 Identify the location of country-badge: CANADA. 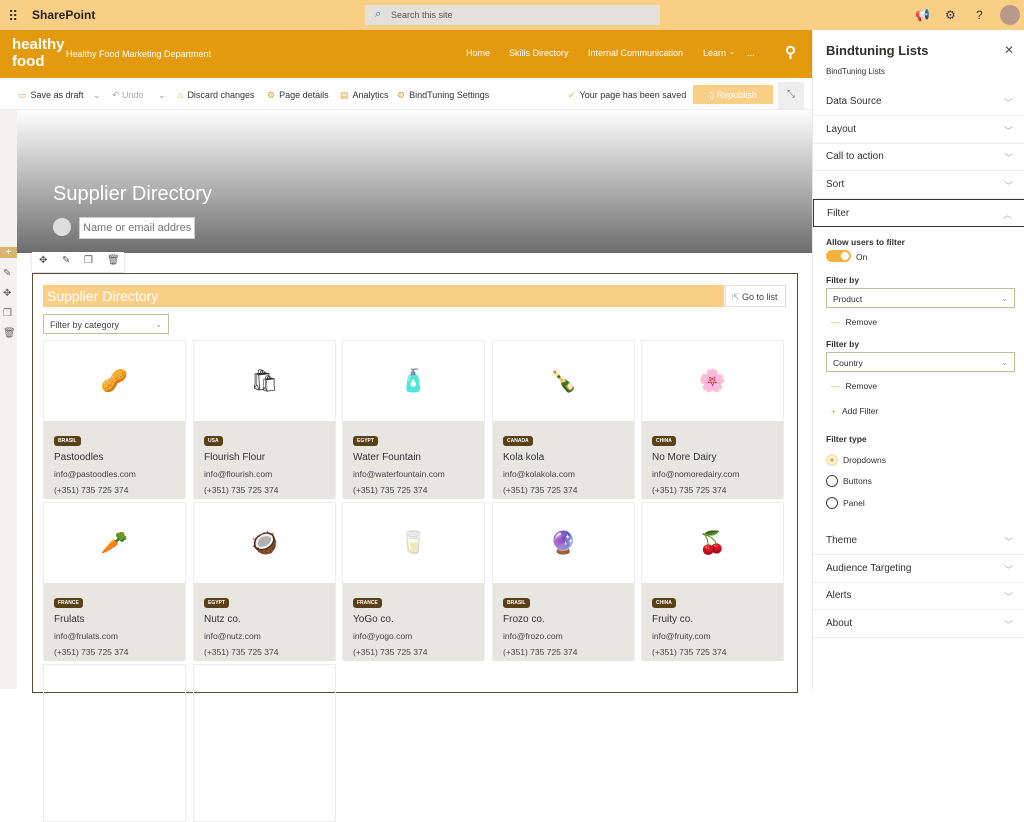
(518, 441).